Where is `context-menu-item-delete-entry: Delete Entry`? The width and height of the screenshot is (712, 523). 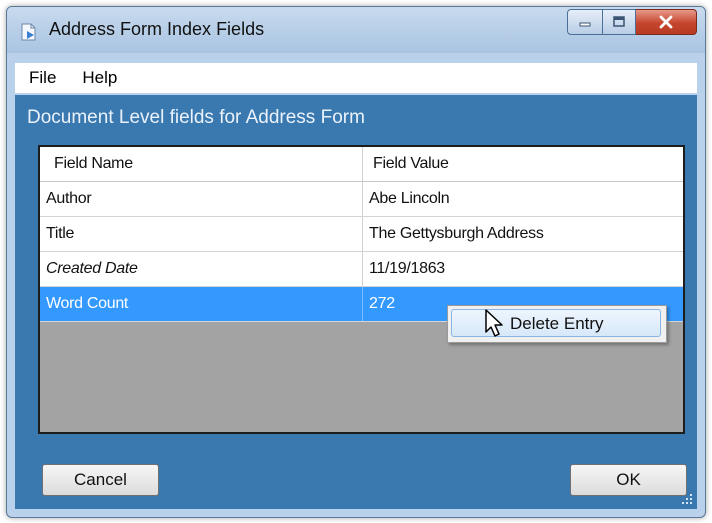 context-menu-item-delete-entry: Delete Entry is located at coordinates (556, 323).